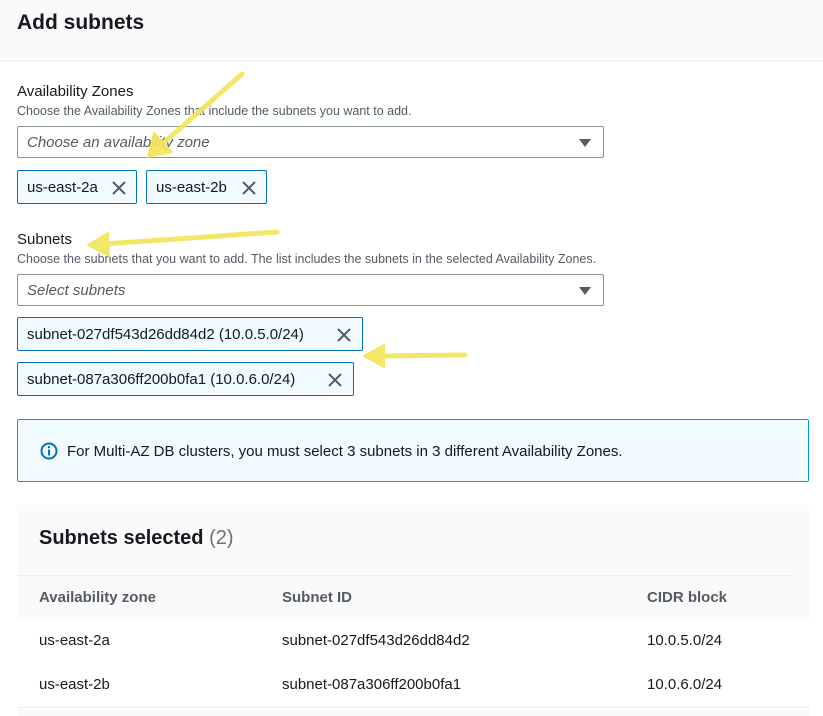 This screenshot has width=823, height=716. What do you see at coordinates (62, 187) in the screenshot?
I see `token-label: us-east-2a` at bounding box center [62, 187].